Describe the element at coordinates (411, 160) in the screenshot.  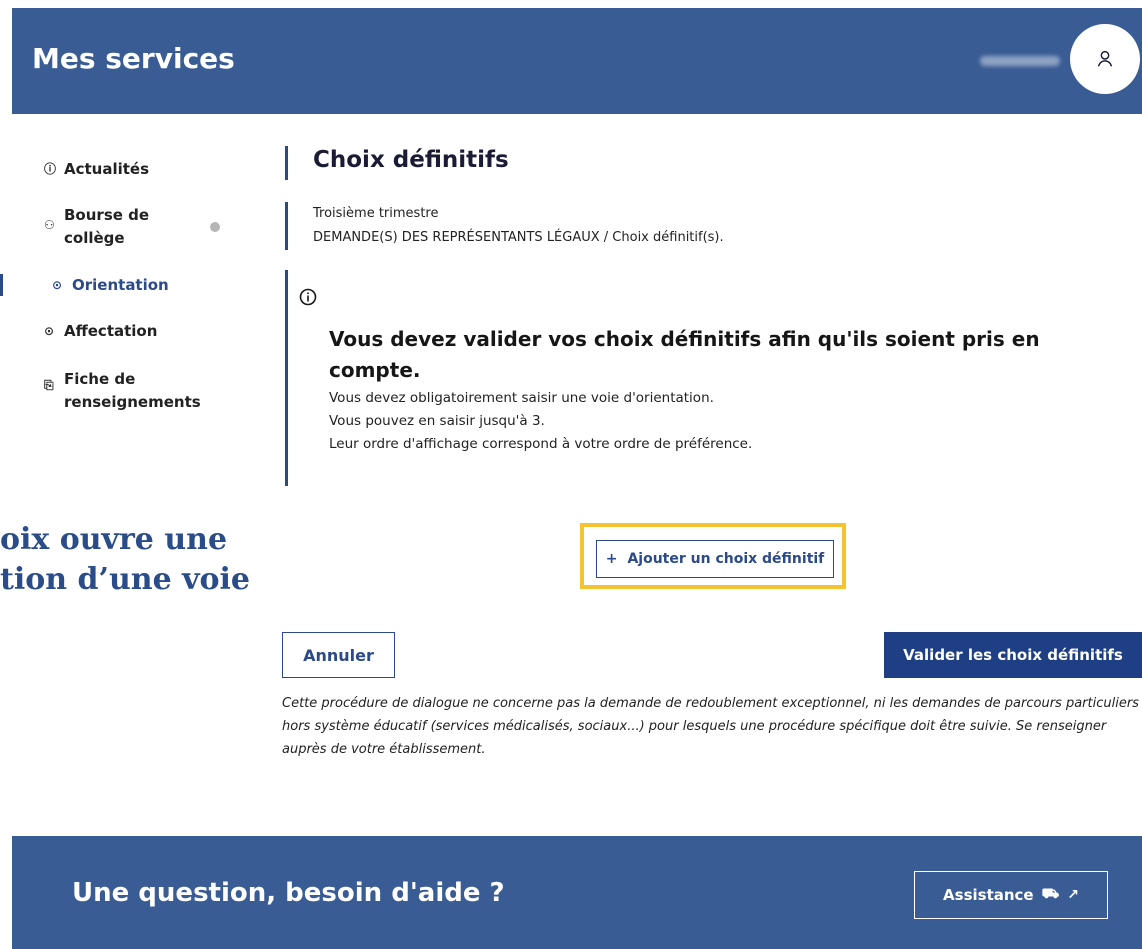
I see `page-title: Choix définitifs` at that location.